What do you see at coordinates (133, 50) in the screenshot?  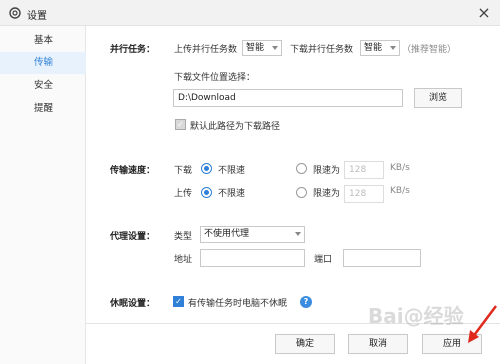 I see `parallel-section-label: 并行任务：` at bounding box center [133, 50].